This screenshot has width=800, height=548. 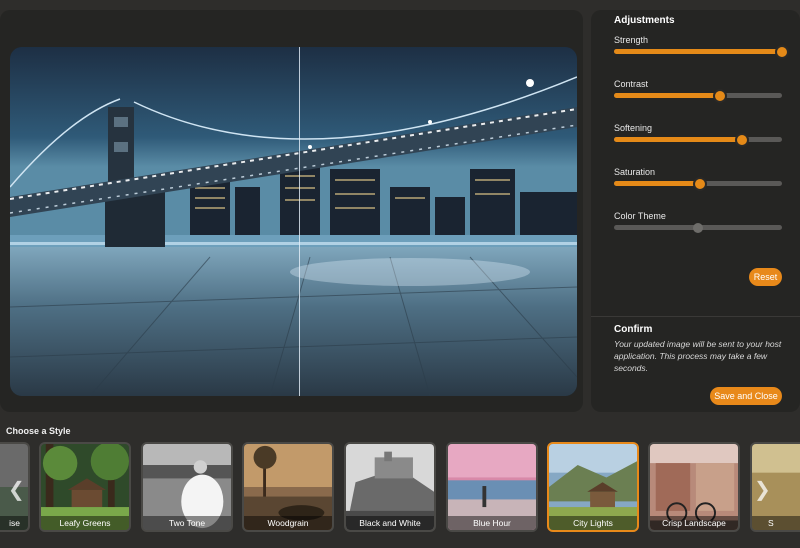 I want to click on strength-slider: Strength, so click(x=701, y=47).